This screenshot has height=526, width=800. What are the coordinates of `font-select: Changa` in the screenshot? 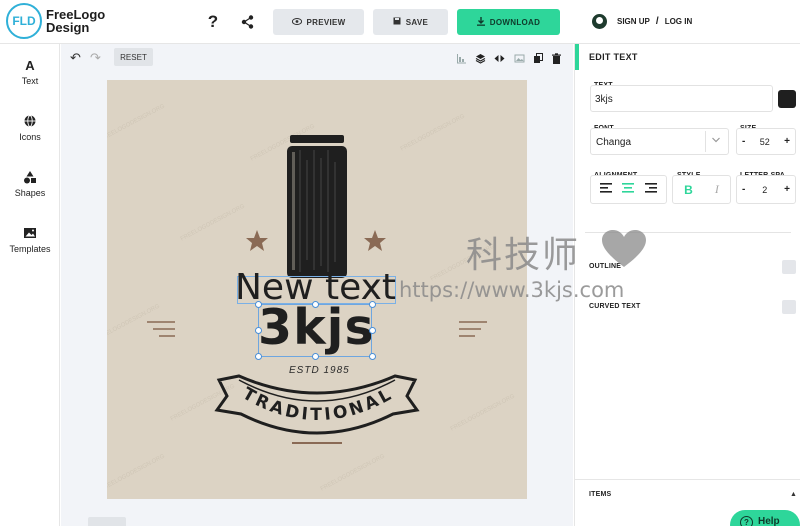 It's located at (659, 141).